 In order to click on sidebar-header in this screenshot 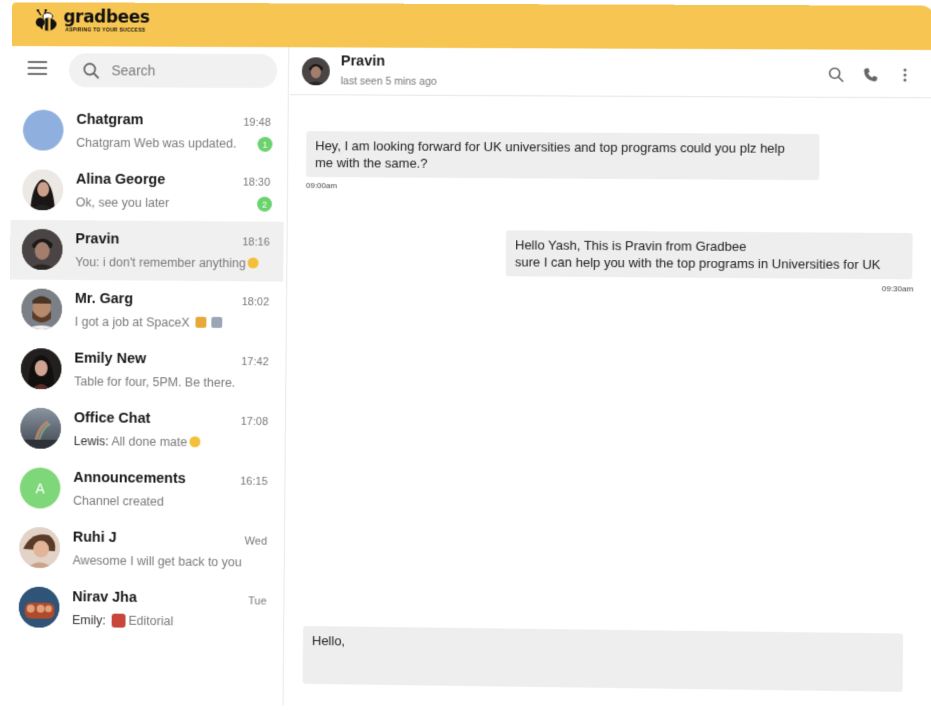, I will do `click(150, 71)`.